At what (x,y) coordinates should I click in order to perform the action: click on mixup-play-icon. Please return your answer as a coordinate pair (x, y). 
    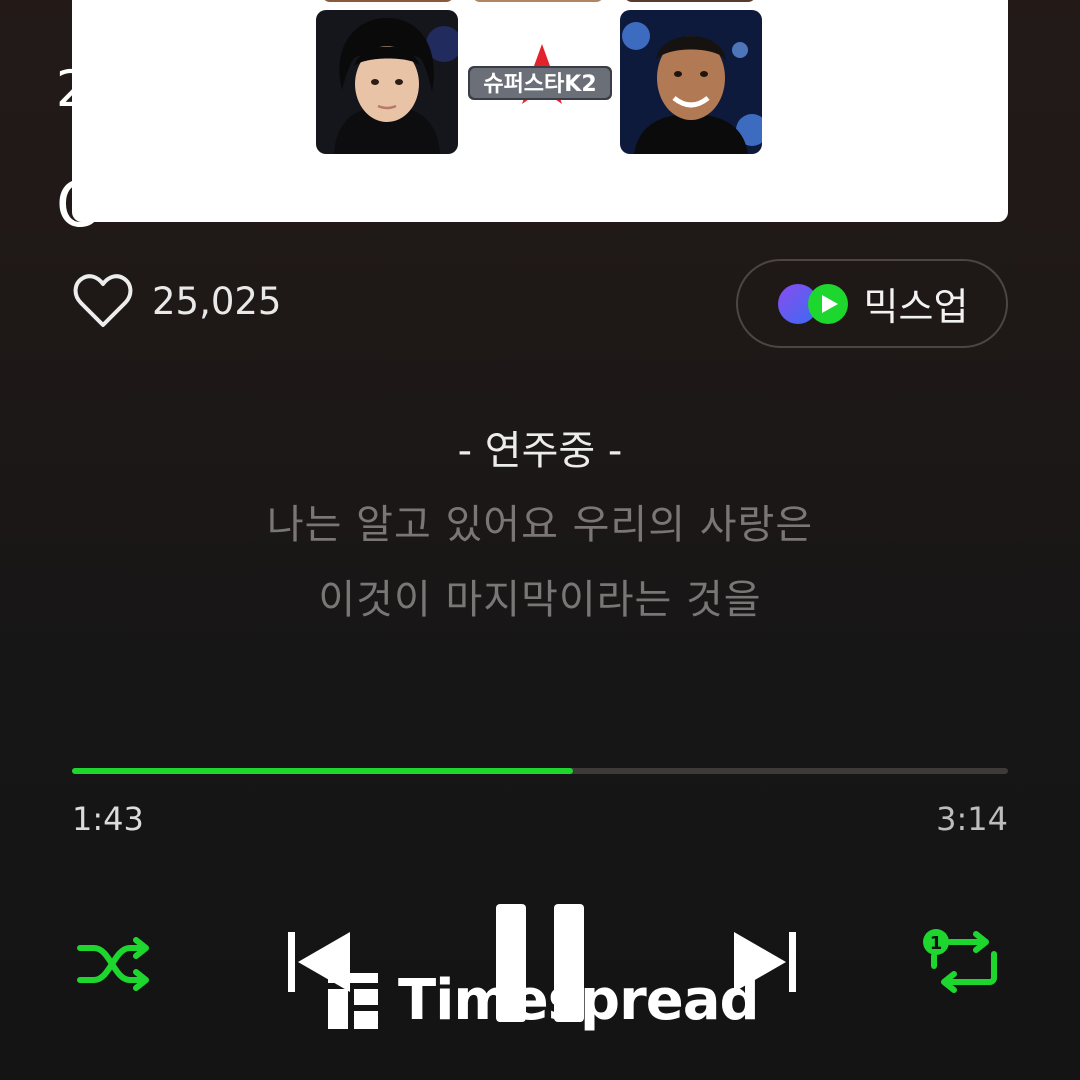
    Looking at the image, I should click on (812, 303).